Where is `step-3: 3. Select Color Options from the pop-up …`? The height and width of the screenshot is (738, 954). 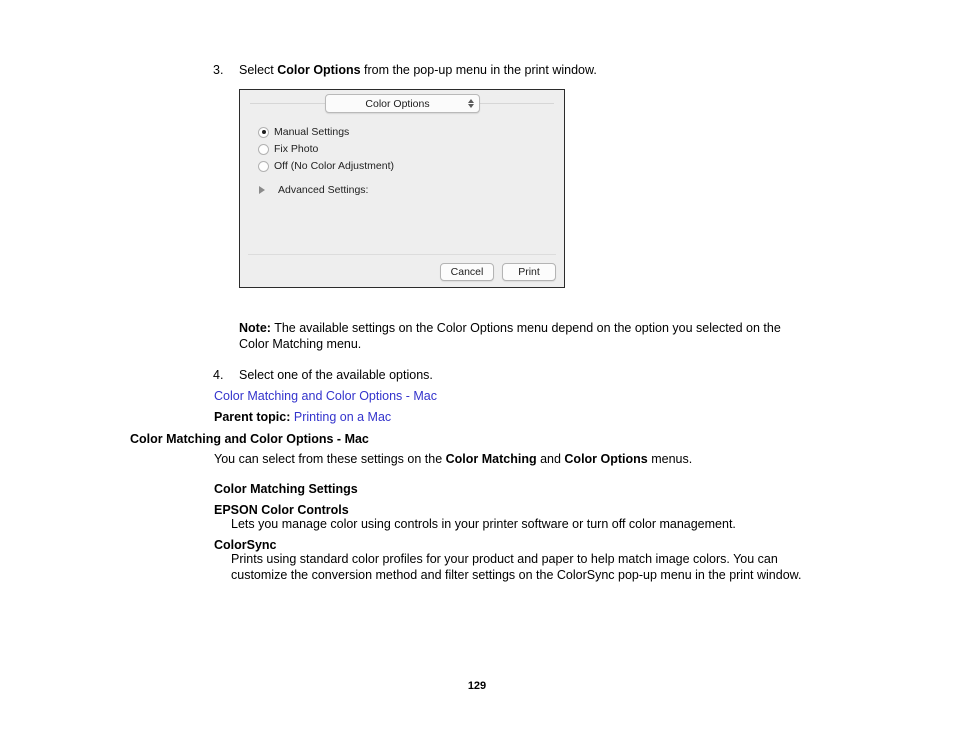 step-3: 3. Select Color Options from the pop-up … is located at coordinates (405, 70).